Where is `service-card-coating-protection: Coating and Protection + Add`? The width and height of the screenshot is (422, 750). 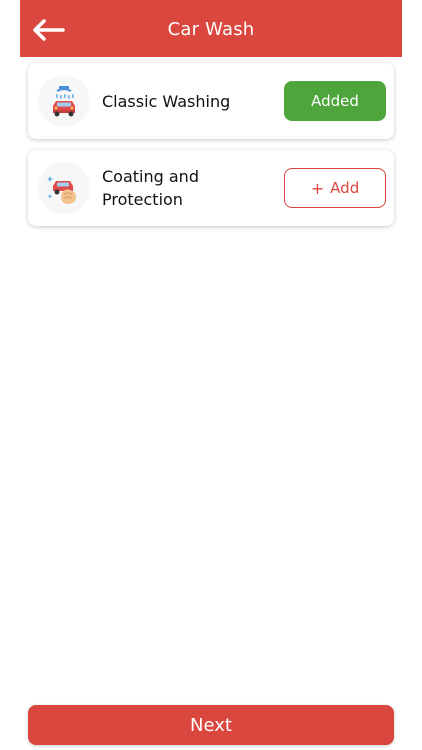
service-card-coating-protection: Coating and Protection + Add is located at coordinates (211, 188).